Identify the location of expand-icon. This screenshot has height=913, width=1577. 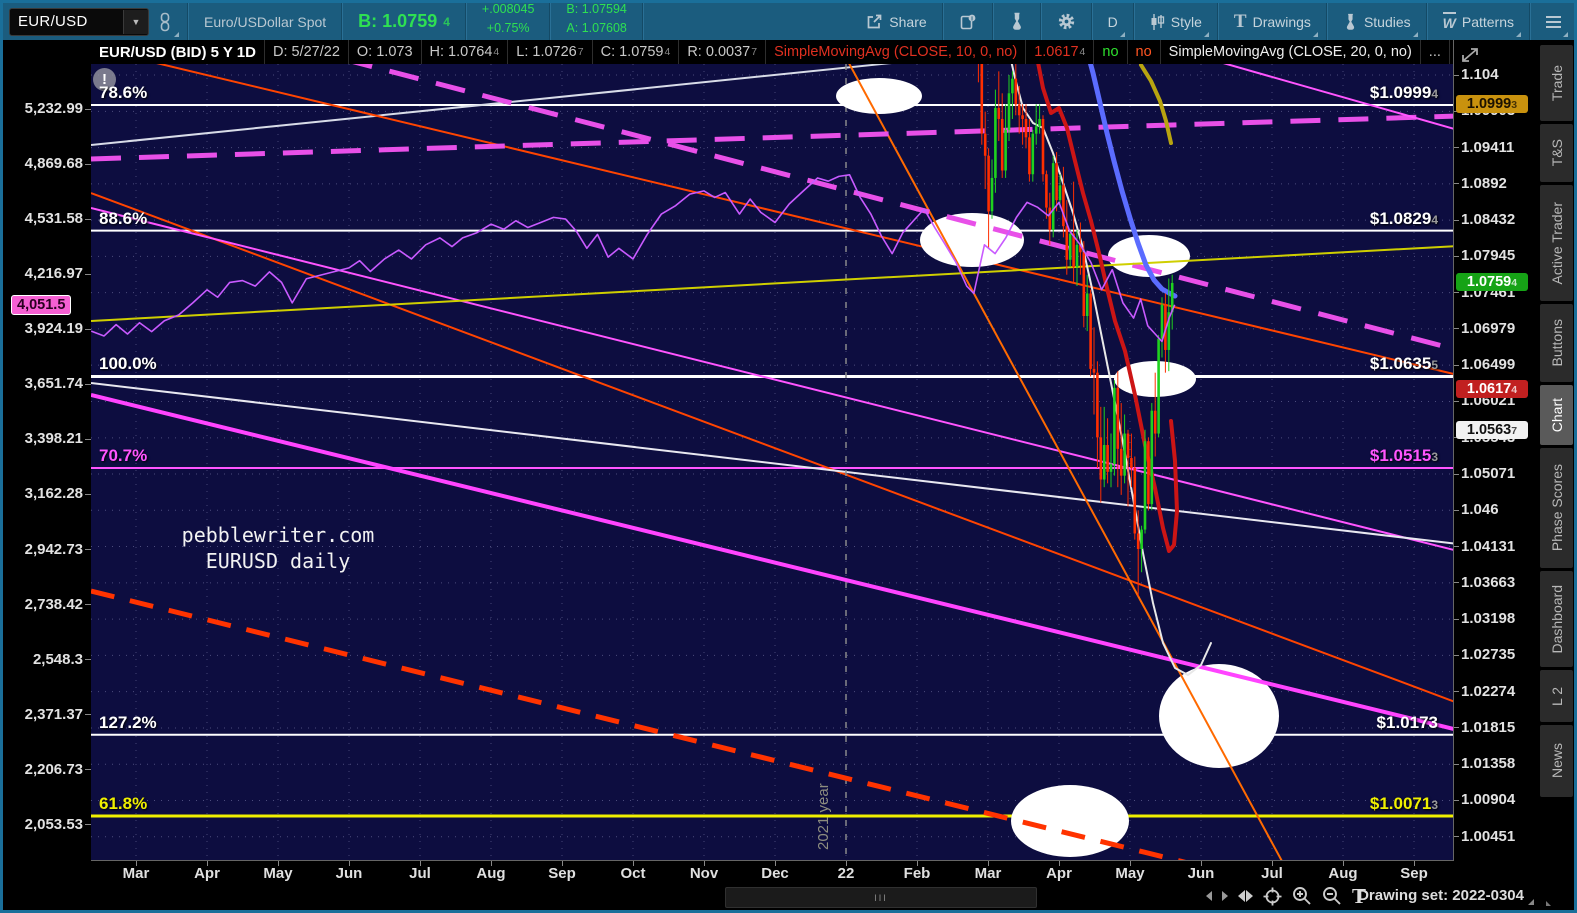
(1470, 55).